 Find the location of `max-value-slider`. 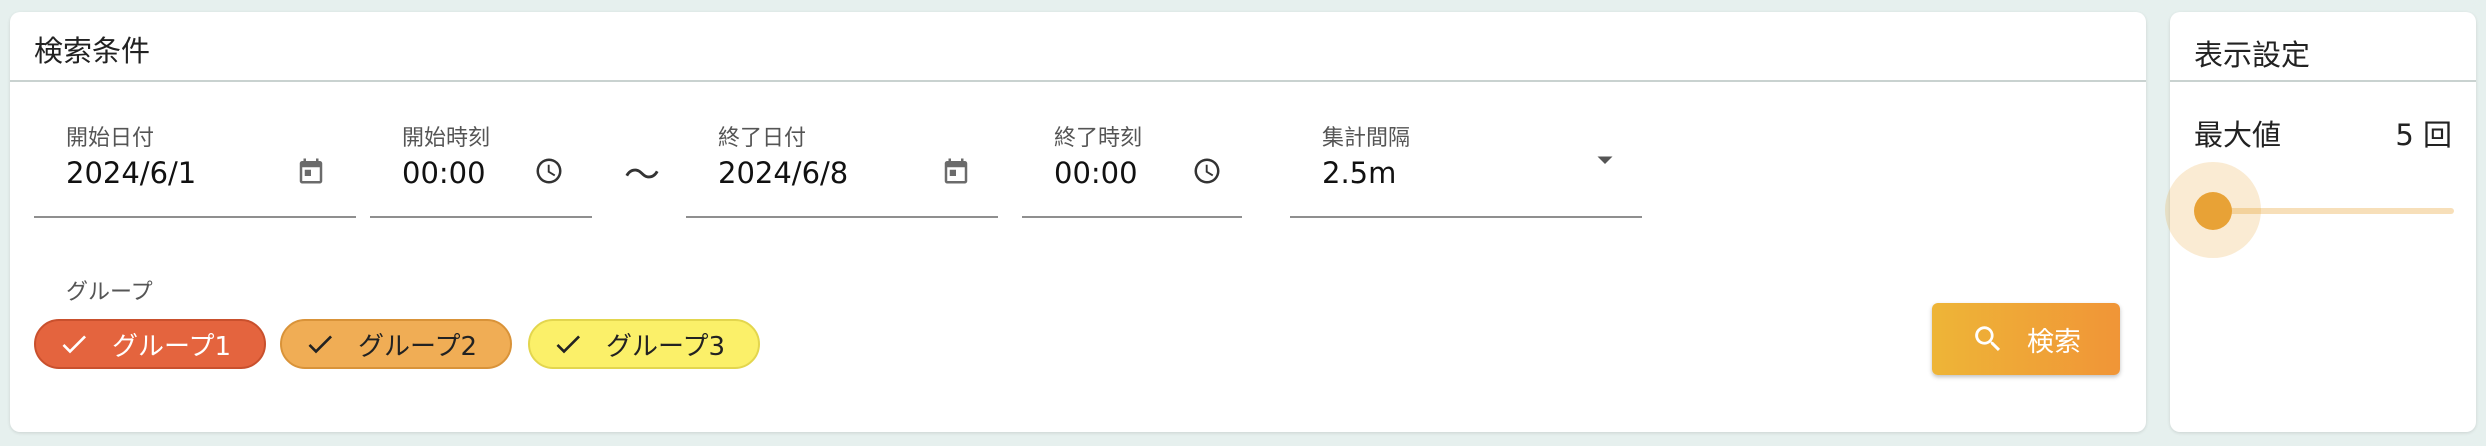

max-value-slider is located at coordinates (2309, 212).